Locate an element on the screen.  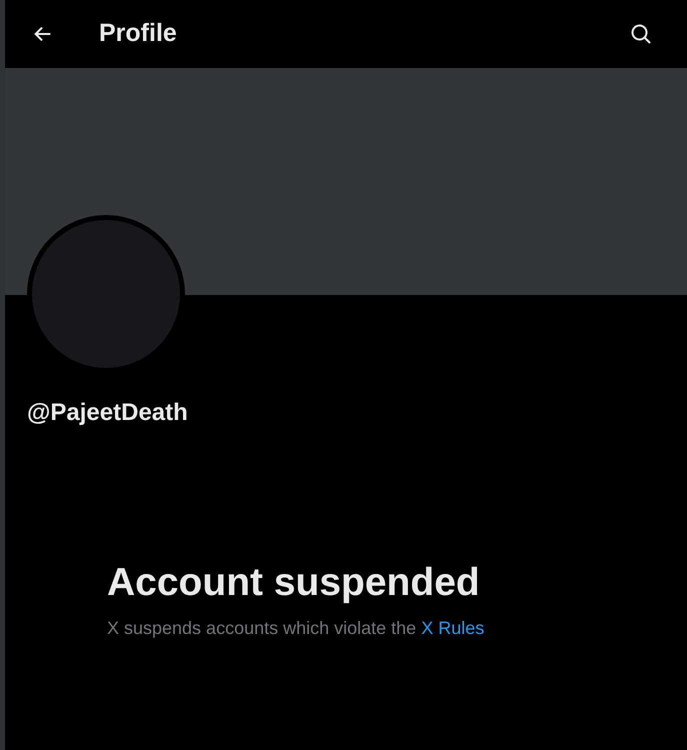
search-icon is located at coordinates (641, 34).